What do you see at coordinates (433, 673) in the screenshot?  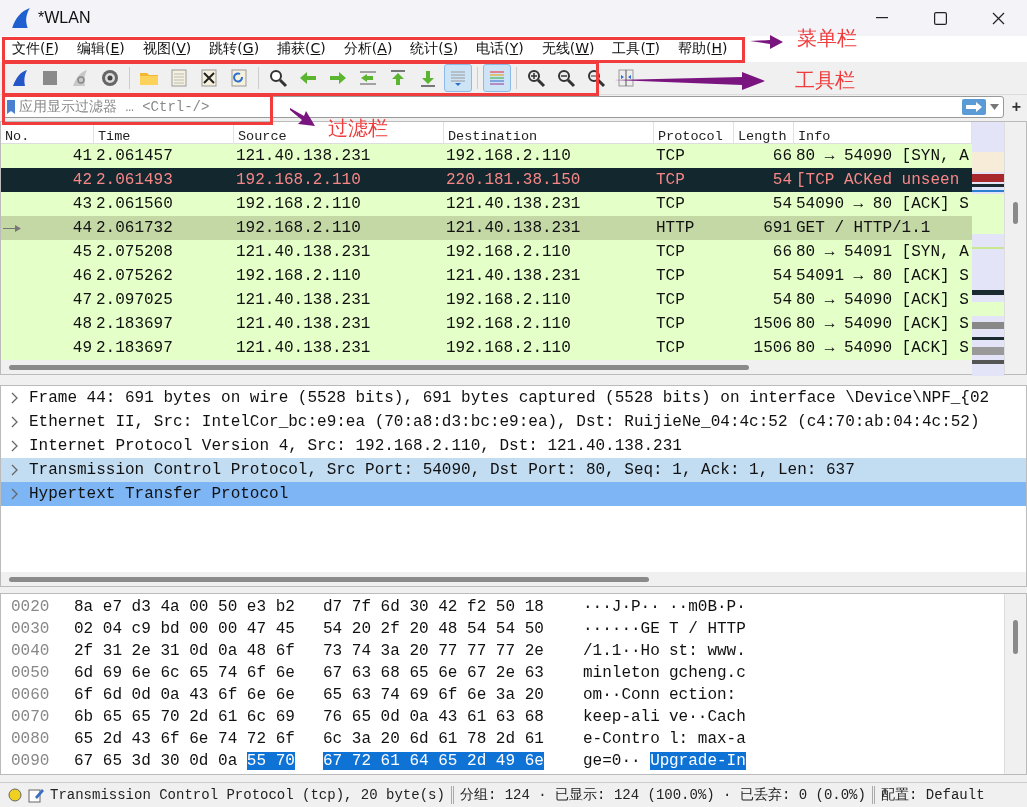 I see `hex-bytes: 67 63 68 65 6e 67 2e 63` at bounding box center [433, 673].